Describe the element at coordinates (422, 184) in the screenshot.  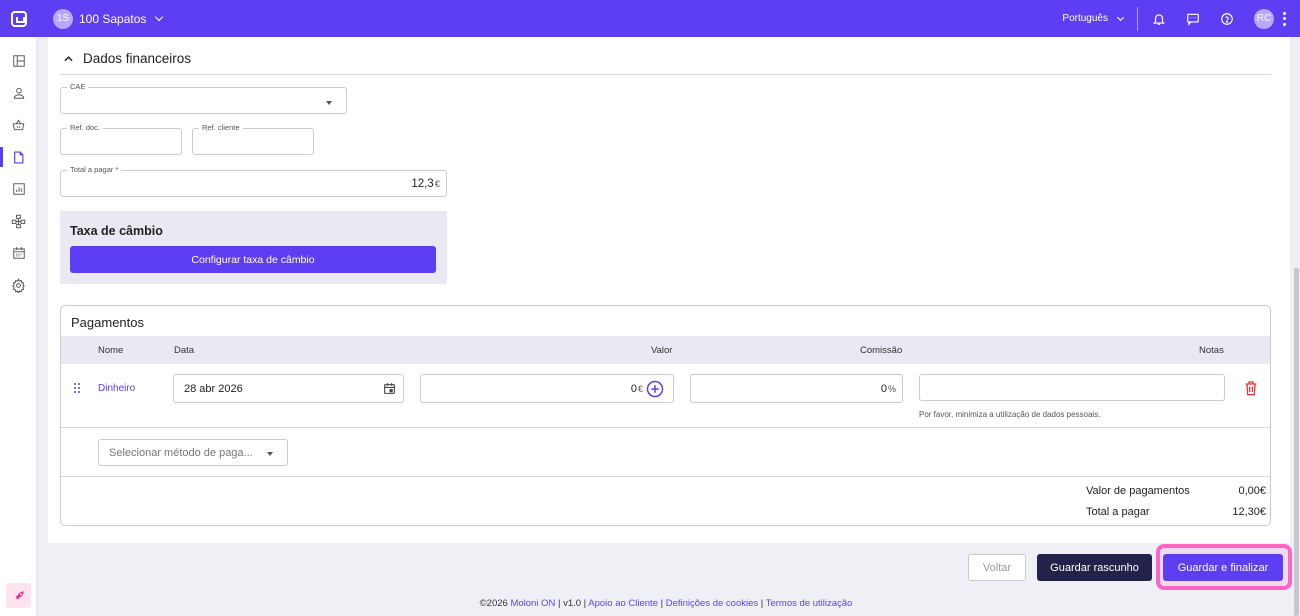
I see `total-amount: 12,3` at that location.